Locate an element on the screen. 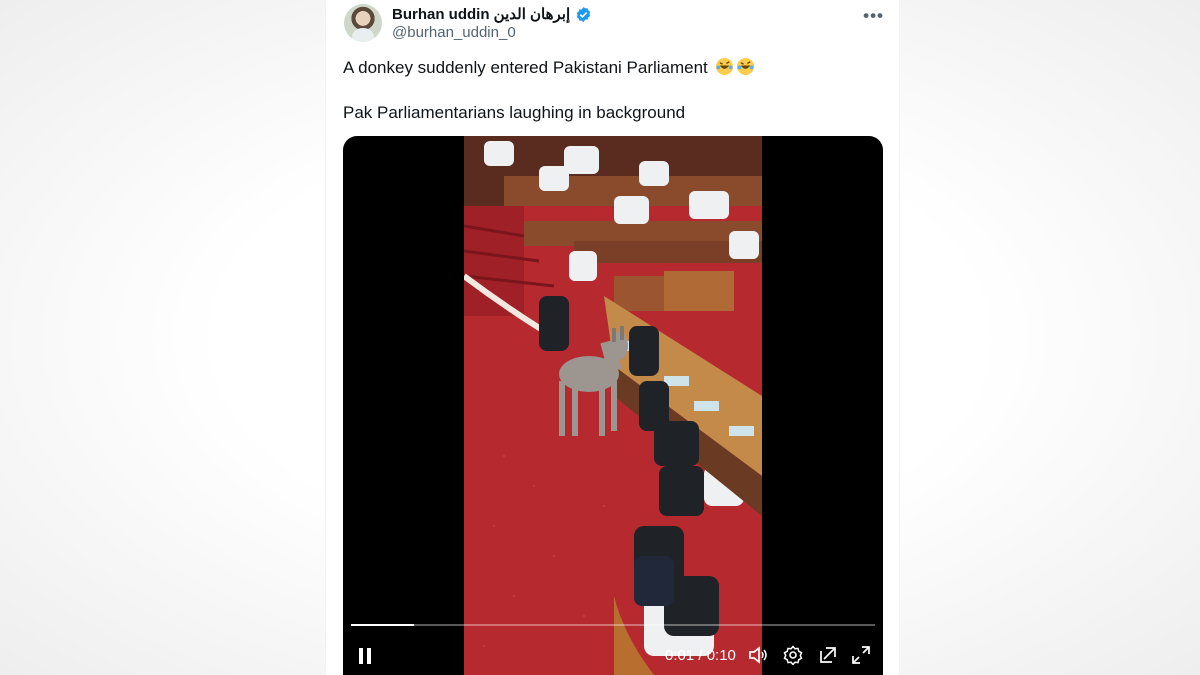 This screenshot has height=675, width=1200. handle: @burhan_uddin_0 is located at coordinates (454, 32).